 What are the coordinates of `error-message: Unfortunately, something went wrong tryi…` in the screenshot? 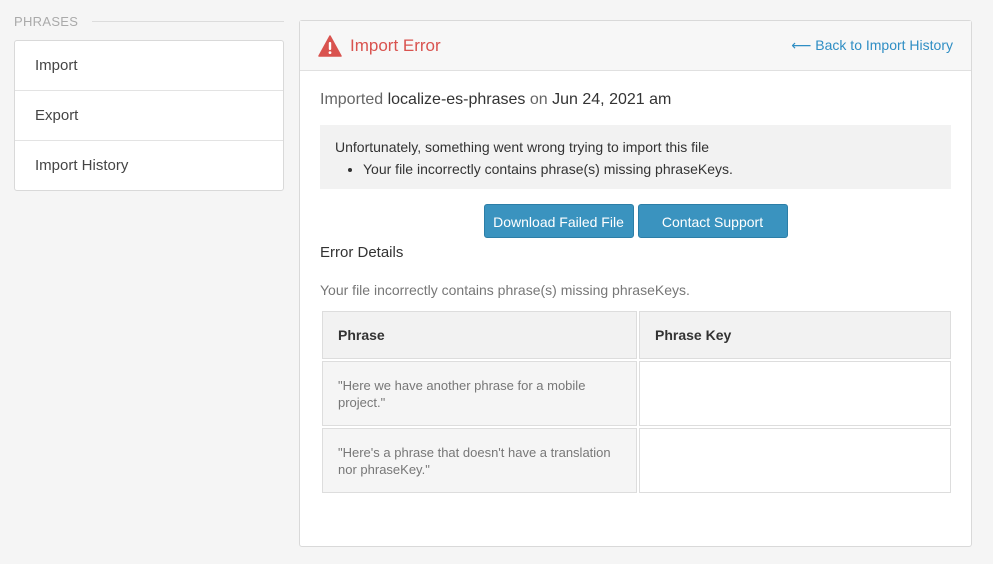 It's located at (522, 147).